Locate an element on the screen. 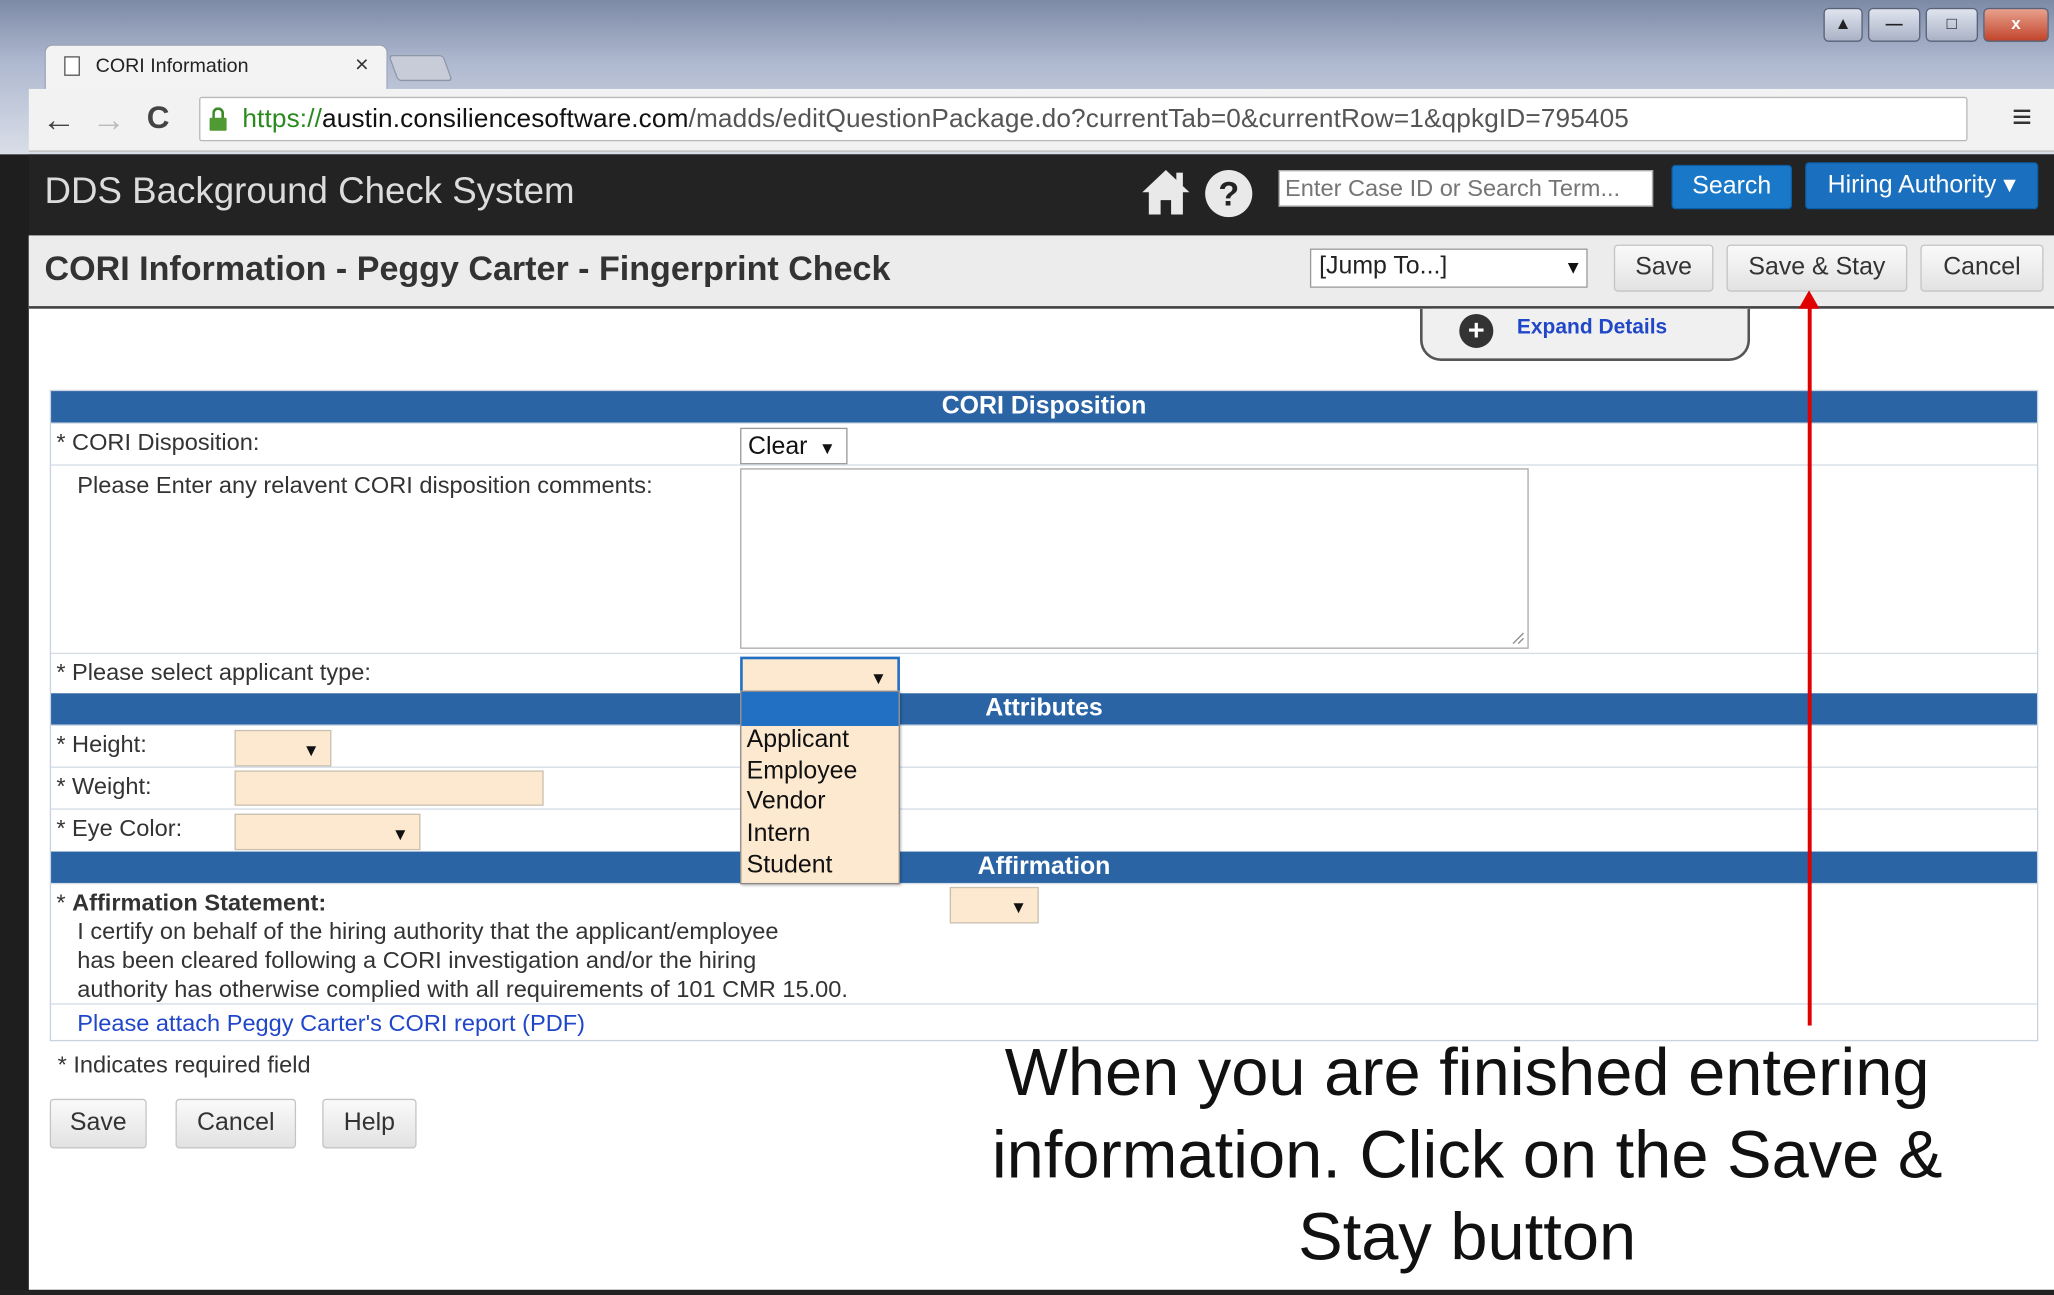 The width and height of the screenshot is (2054, 1295). dropdown-option: Student is located at coordinates (790, 866).